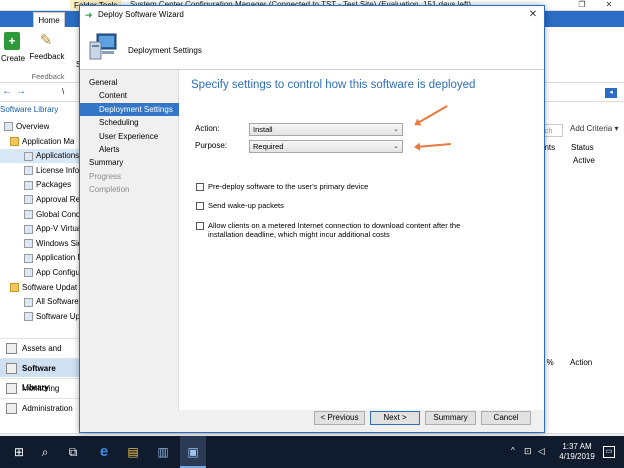  What do you see at coordinates (15, 19) in the screenshot?
I see `tab-file` at bounding box center [15, 19].